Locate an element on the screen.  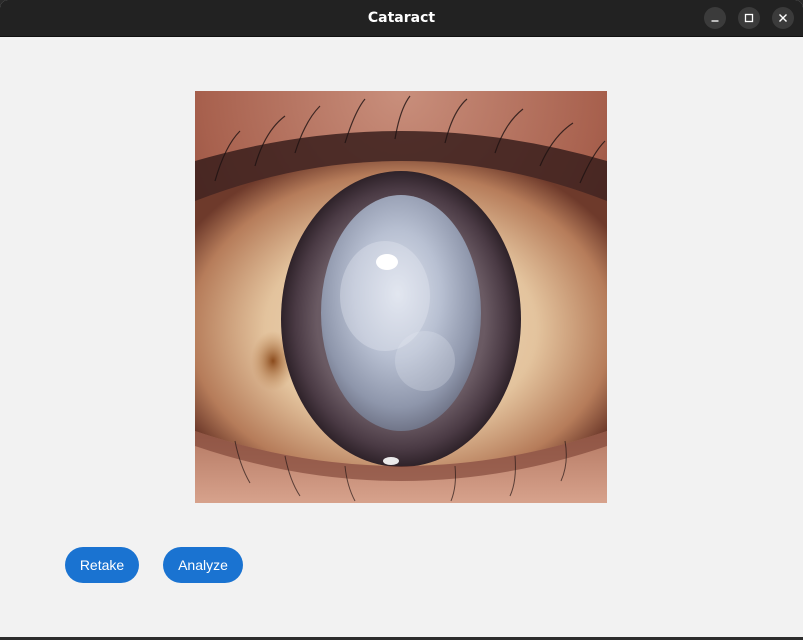
title-bar: Cataract is located at coordinates (401, 18).